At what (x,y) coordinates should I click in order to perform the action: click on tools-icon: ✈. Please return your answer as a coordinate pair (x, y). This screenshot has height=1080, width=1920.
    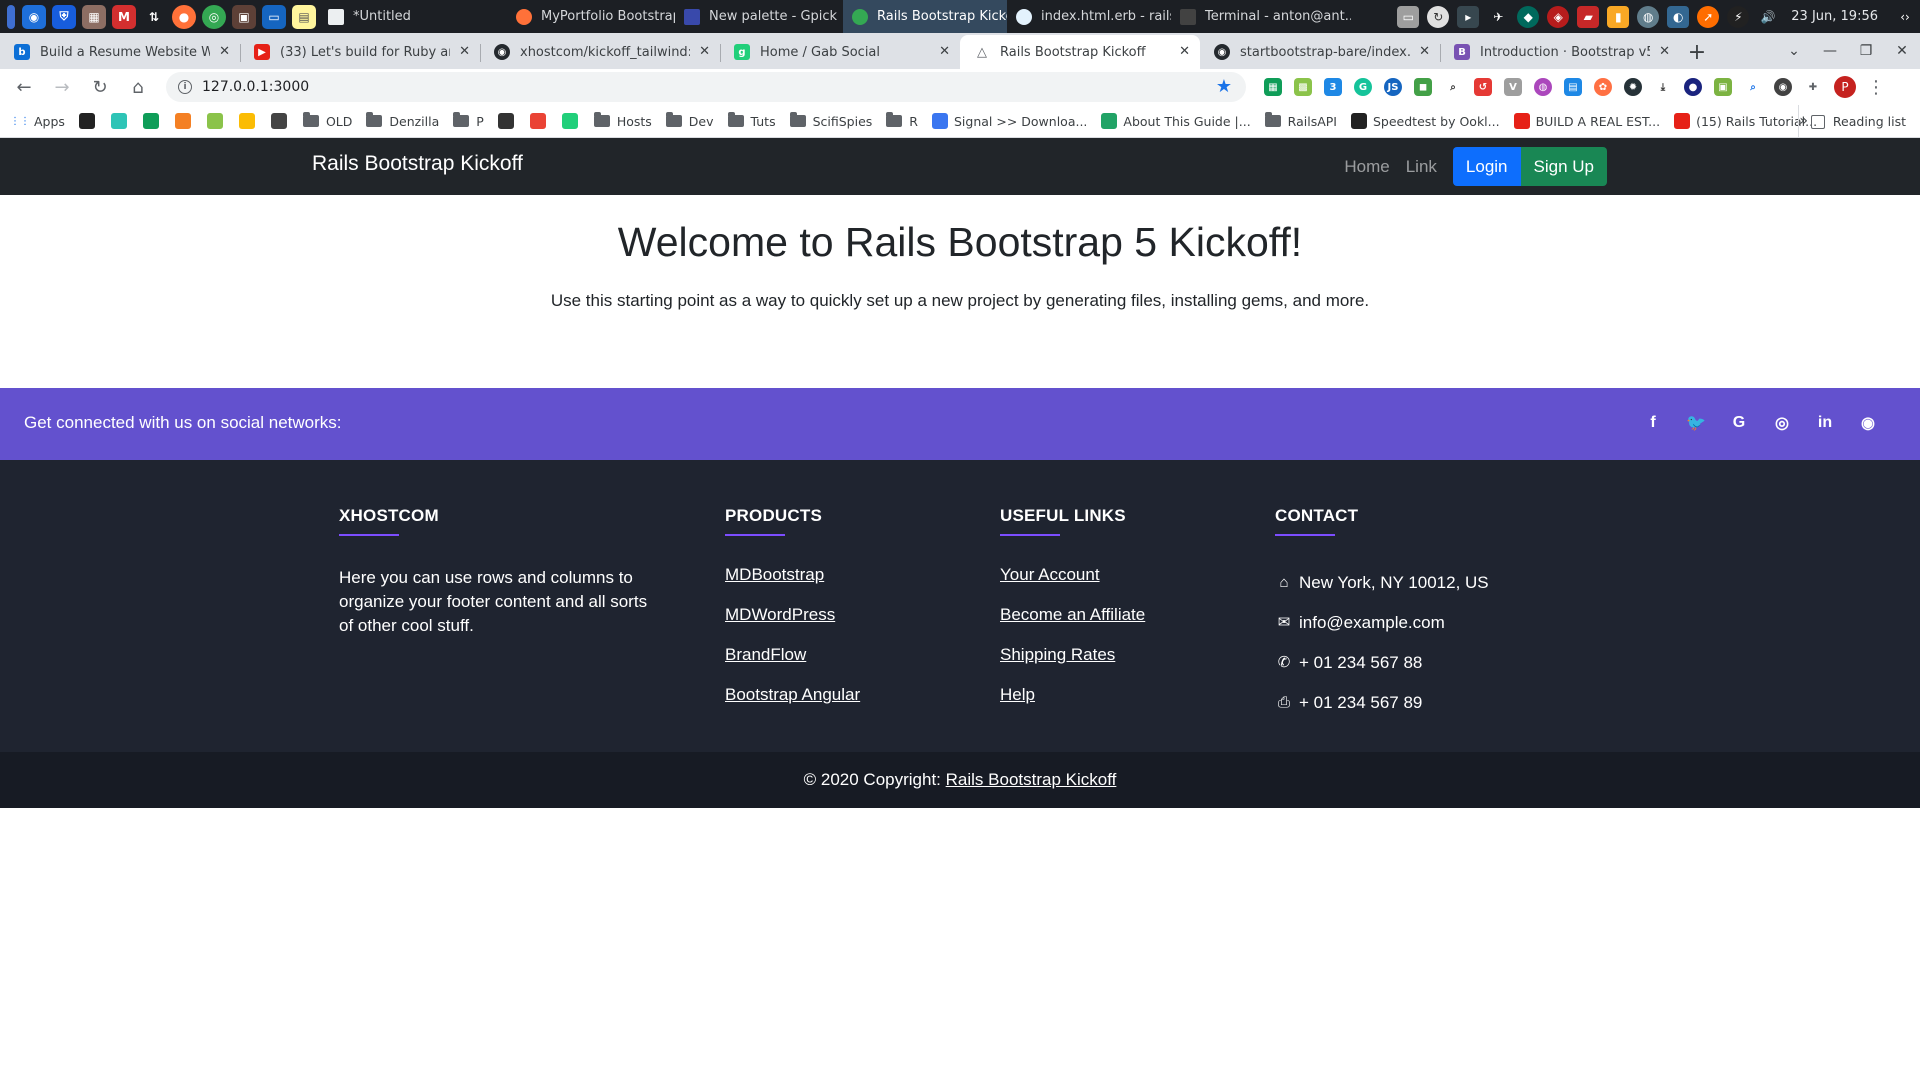
    Looking at the image, I should click on (1498, 17).